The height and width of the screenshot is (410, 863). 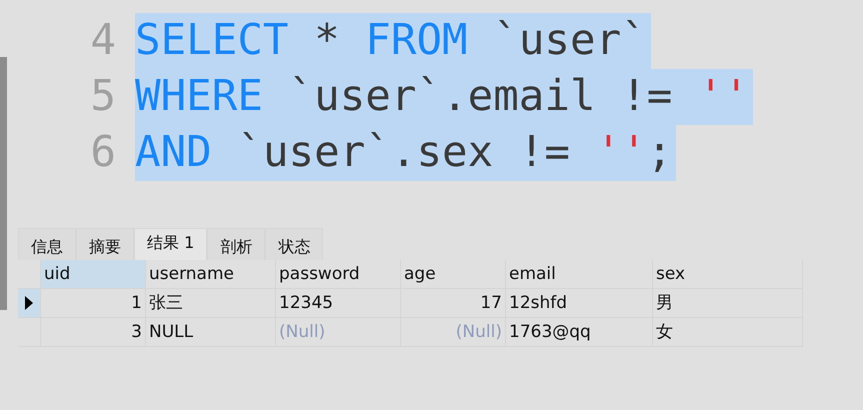 I want to click on table-cell: 张三, so click(x=211, y=303).